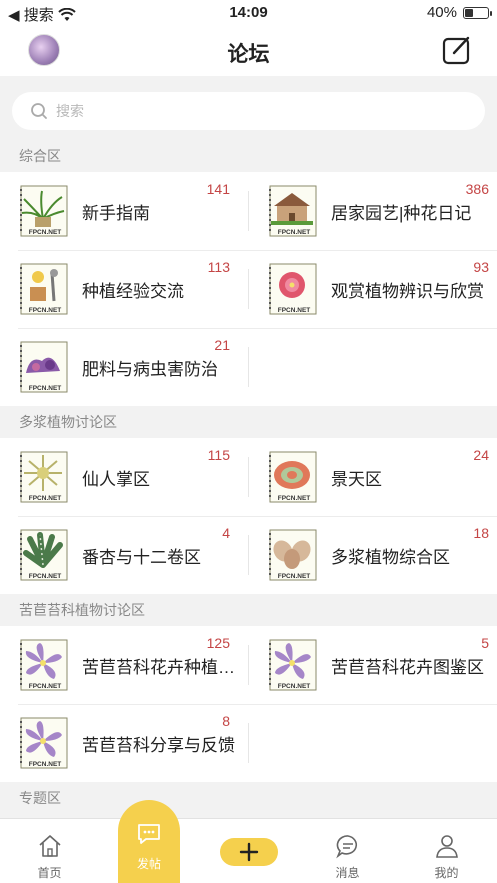 The image size is (497, 883). I want to click on tab-mine: 我的, so click(446, 851).